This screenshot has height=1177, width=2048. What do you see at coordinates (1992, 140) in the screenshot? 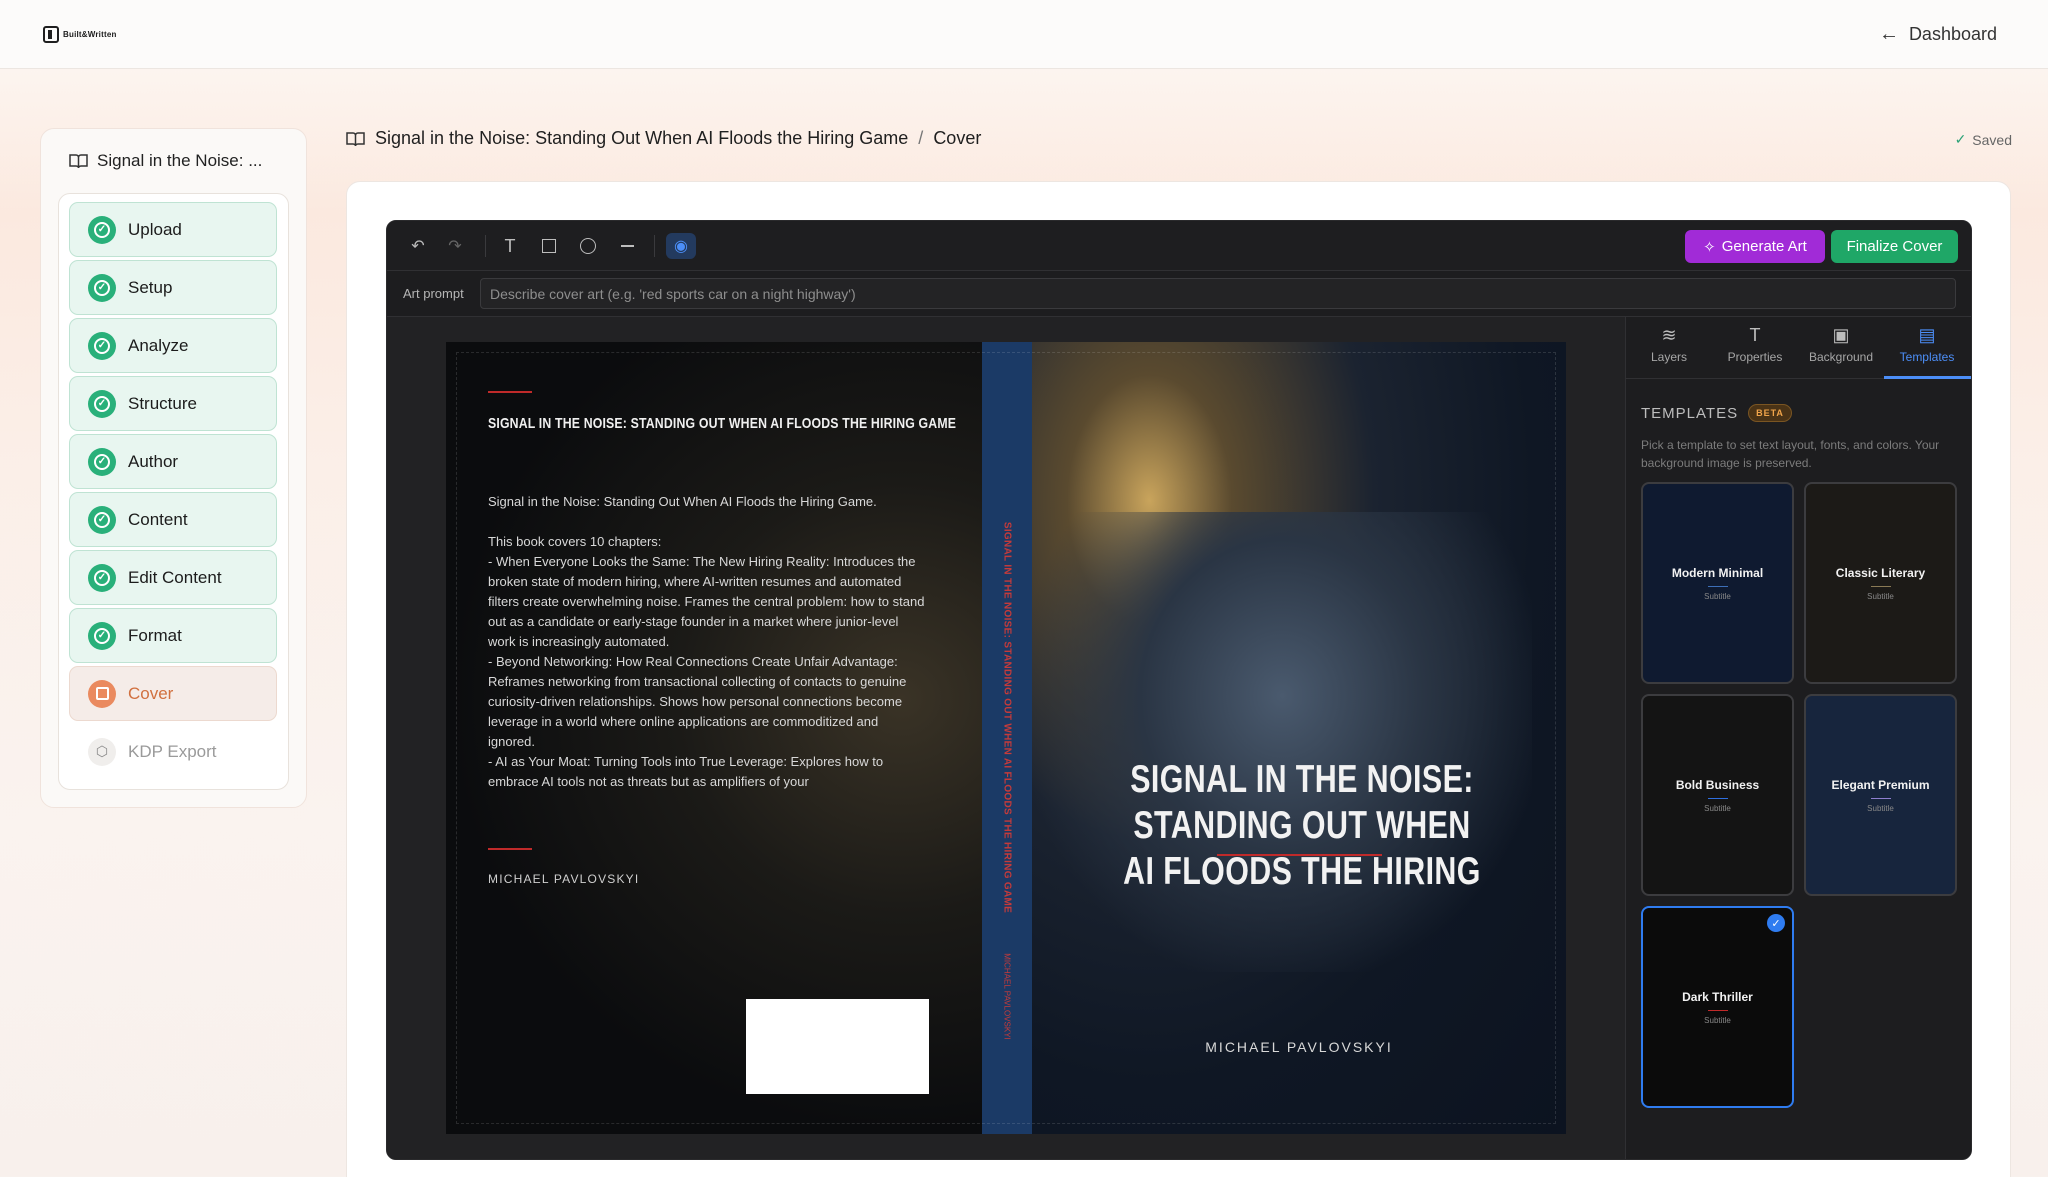
I see `saved-label: Saved` at bounding box center [1992, 140].